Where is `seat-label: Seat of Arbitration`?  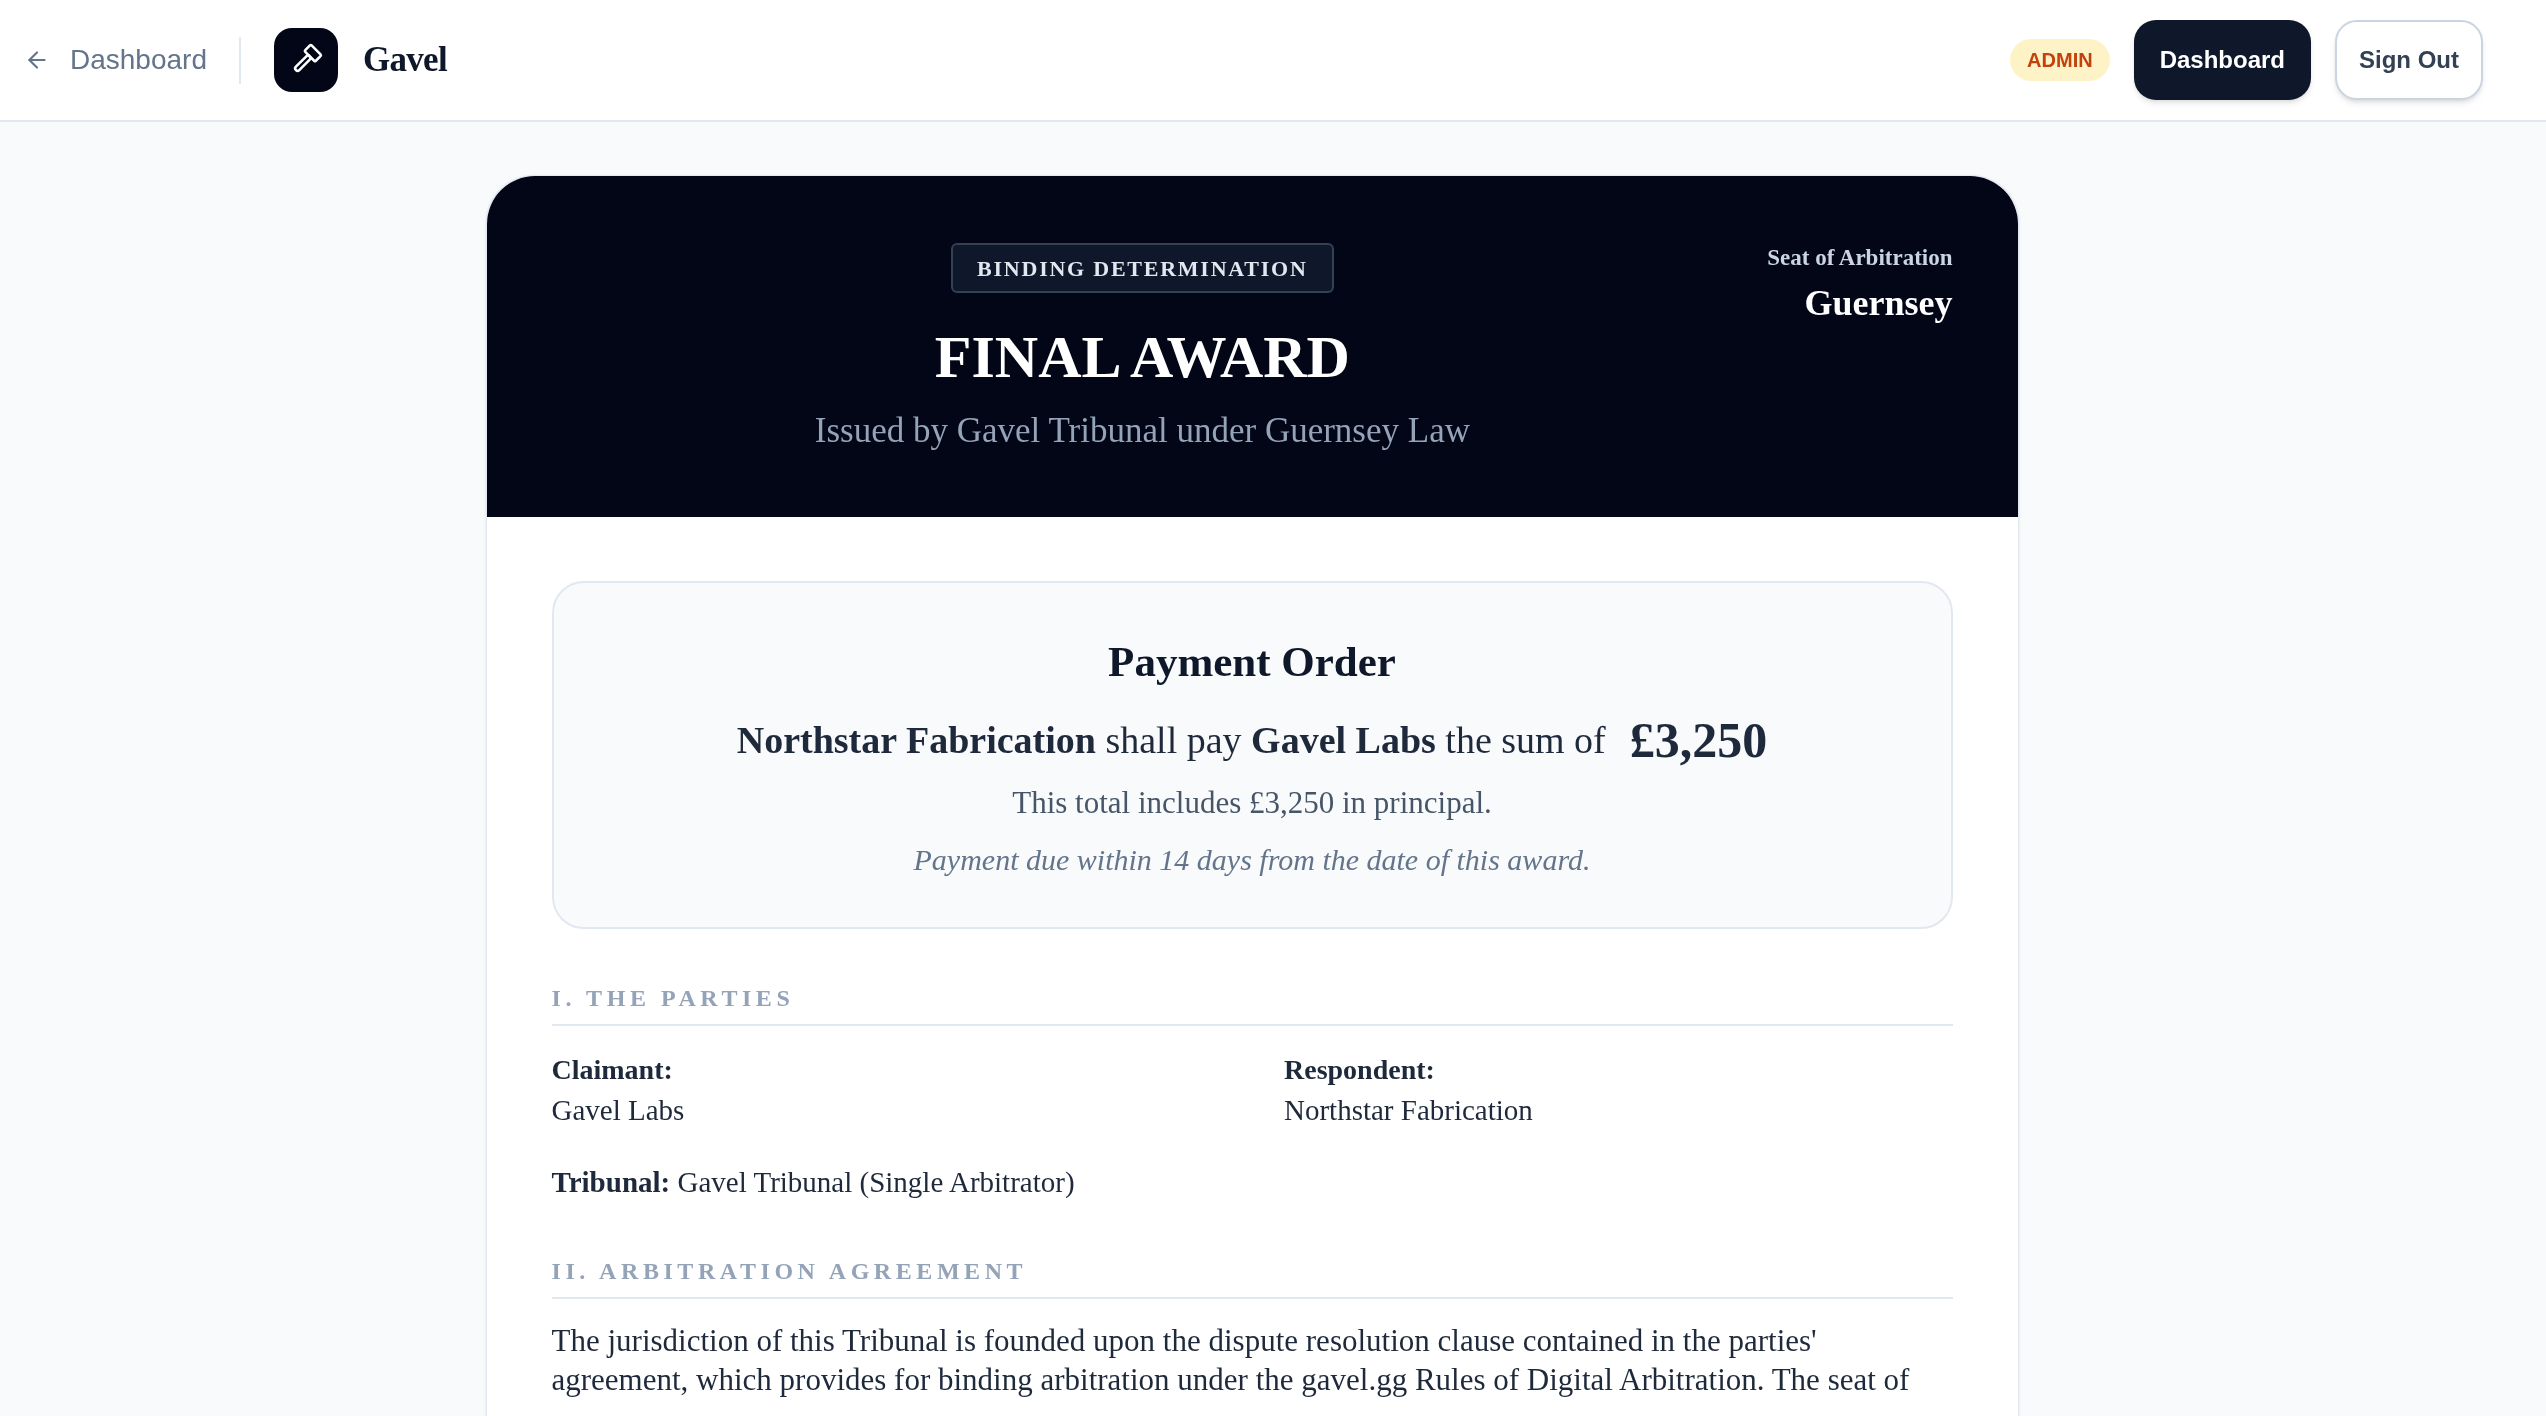 seat-label: Seat of Arbitration is located at coordinates (1860, 258).